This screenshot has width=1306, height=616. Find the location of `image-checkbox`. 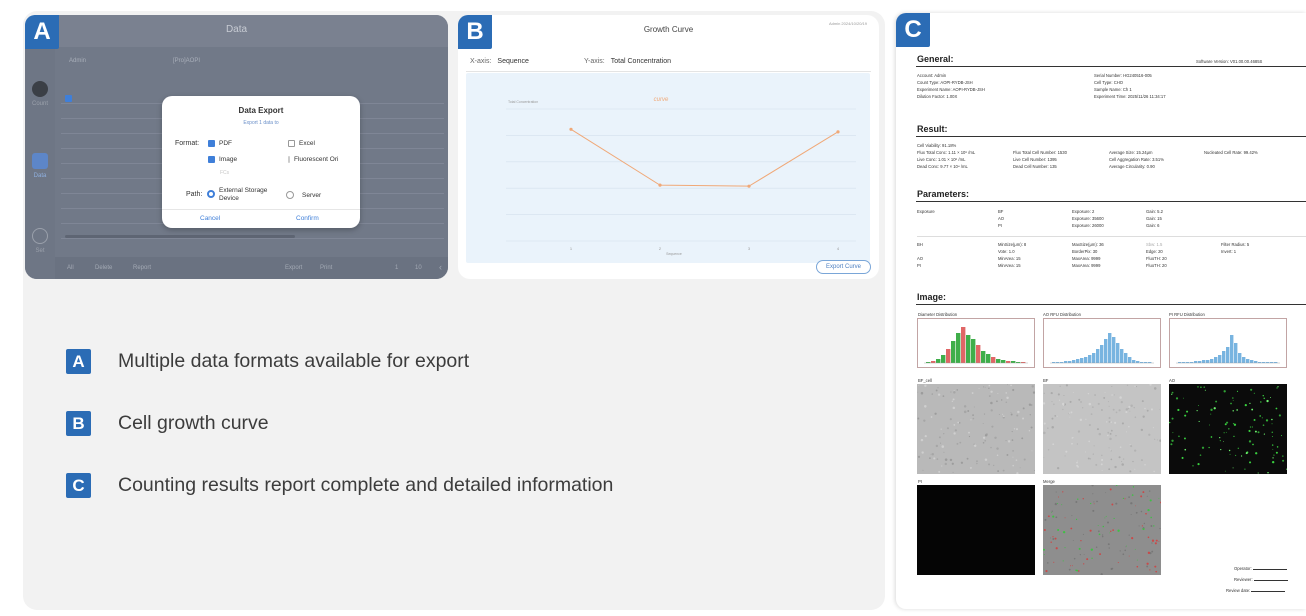

image-checkbox is located at coordinates (211, 159).